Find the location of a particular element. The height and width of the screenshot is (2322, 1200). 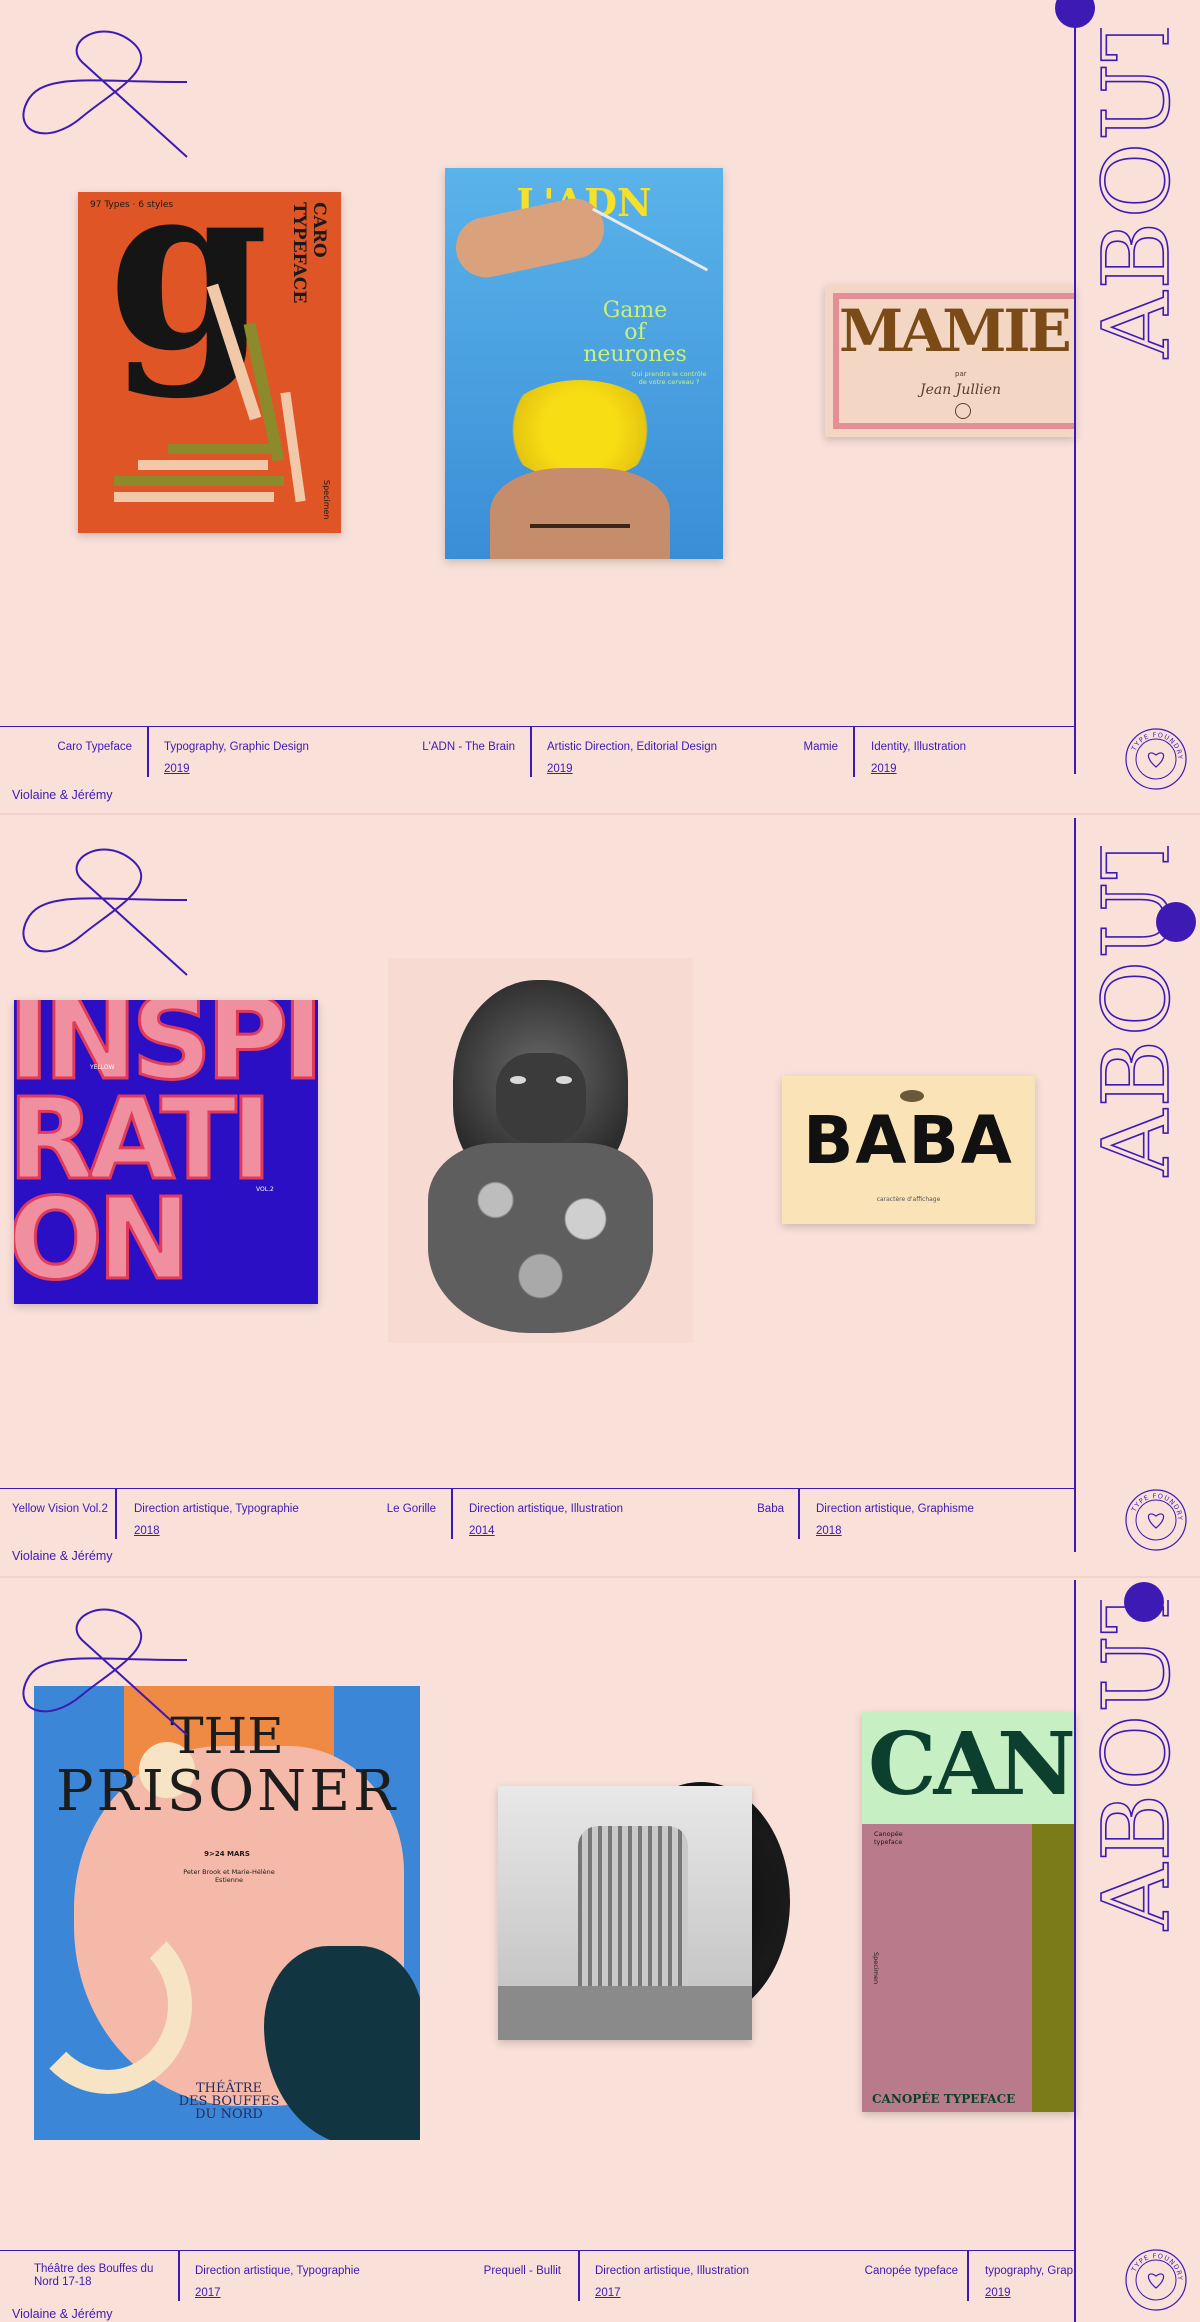

yellow-letters: INSPIRATION is located at coordinates (166, 1152).